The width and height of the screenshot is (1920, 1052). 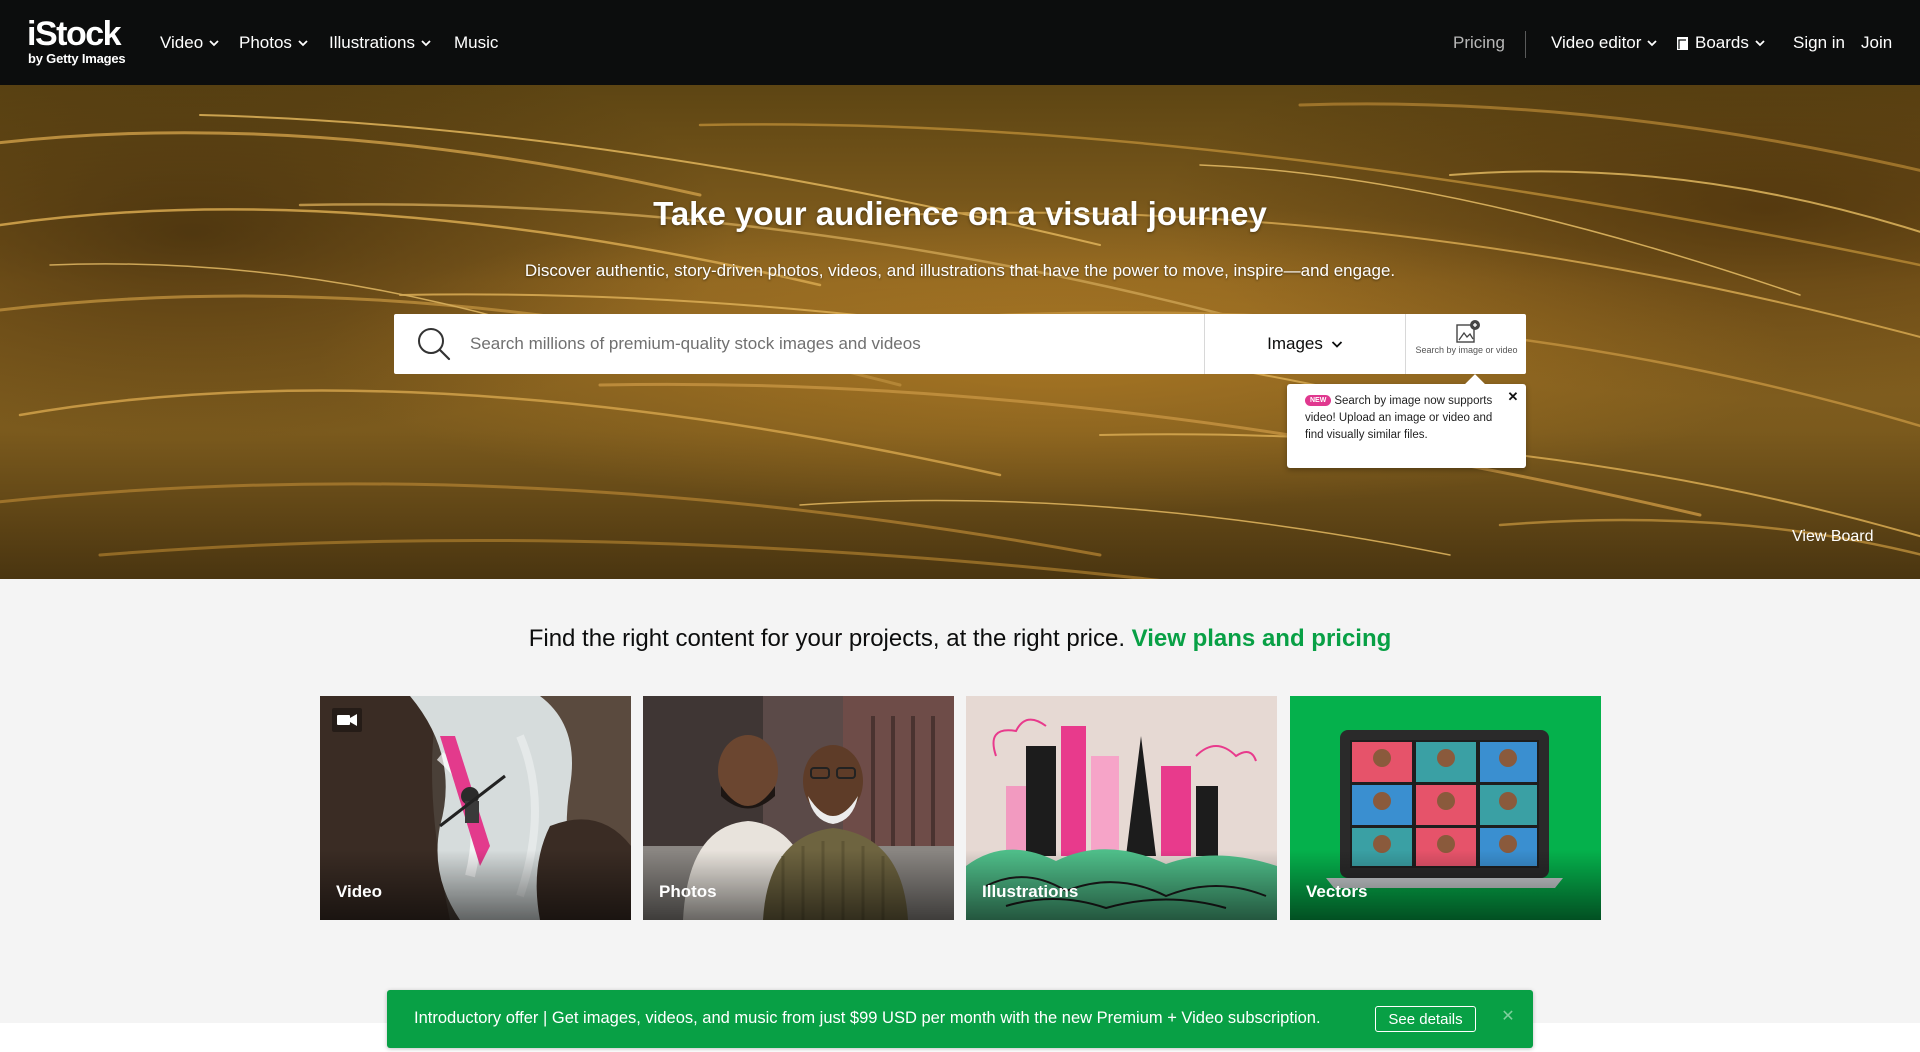 I want to click on nav-join-label: Join, so click(x=1877, y=42).